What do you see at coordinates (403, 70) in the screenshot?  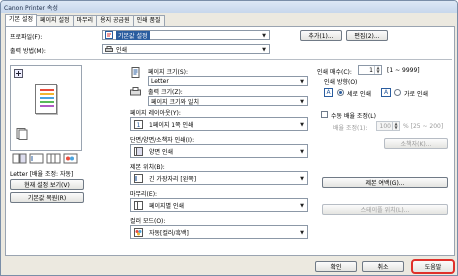 I see `copies-range: [1 ~ 9999]` at bounding box center [403, 70].